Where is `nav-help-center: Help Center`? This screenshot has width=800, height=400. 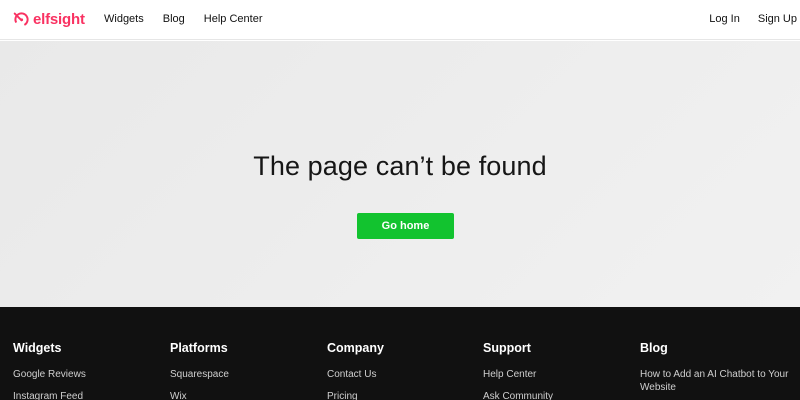 nav-help-center: Help Center is located at coordinates (233, 19).